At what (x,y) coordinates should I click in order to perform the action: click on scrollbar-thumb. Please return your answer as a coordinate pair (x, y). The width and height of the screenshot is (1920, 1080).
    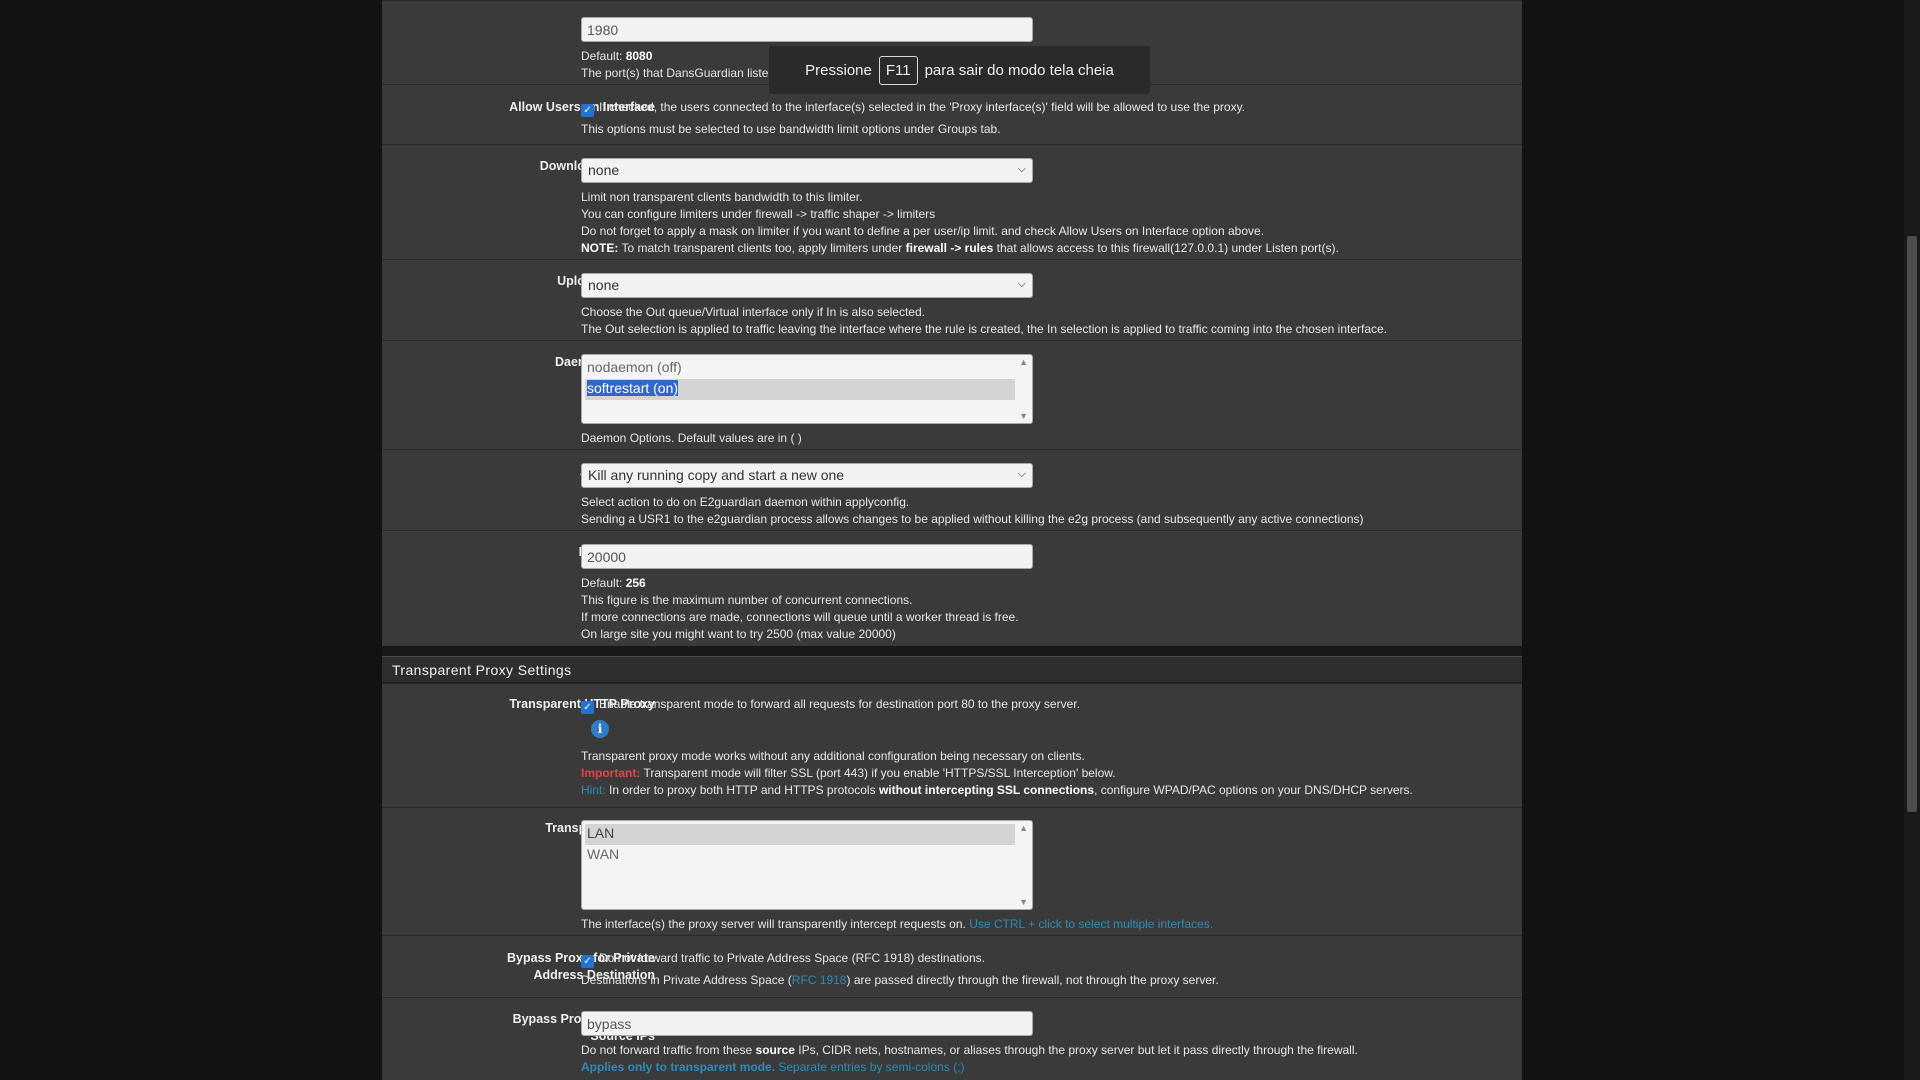
    Looking at the image, I should click on (1912, 524).